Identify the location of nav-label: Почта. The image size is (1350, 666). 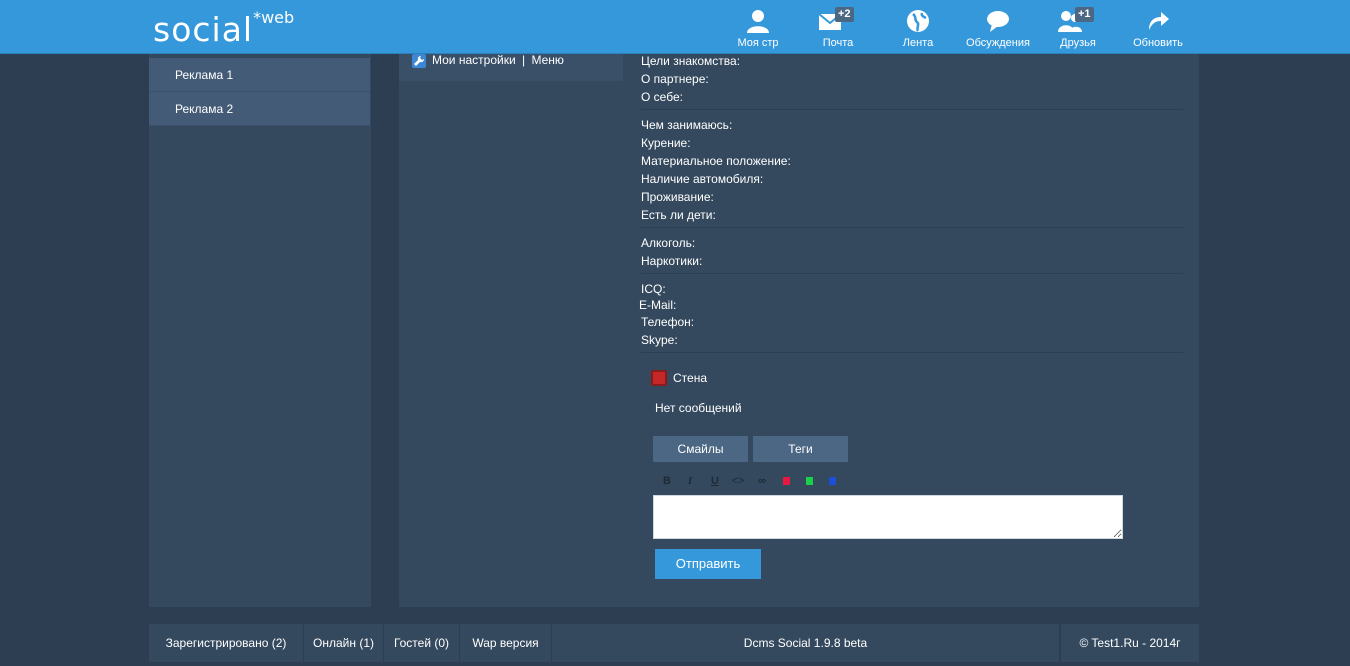
(838, 43).